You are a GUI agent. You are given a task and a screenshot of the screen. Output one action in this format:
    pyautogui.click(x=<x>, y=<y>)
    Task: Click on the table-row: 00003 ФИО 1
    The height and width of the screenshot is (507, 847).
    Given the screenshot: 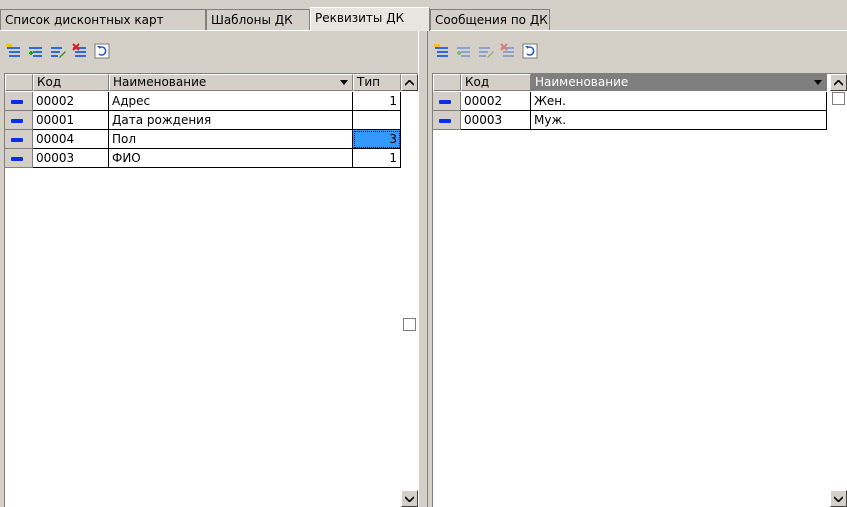 What is the action you would take?
    pyautogui.click(x=203, y=158)
    